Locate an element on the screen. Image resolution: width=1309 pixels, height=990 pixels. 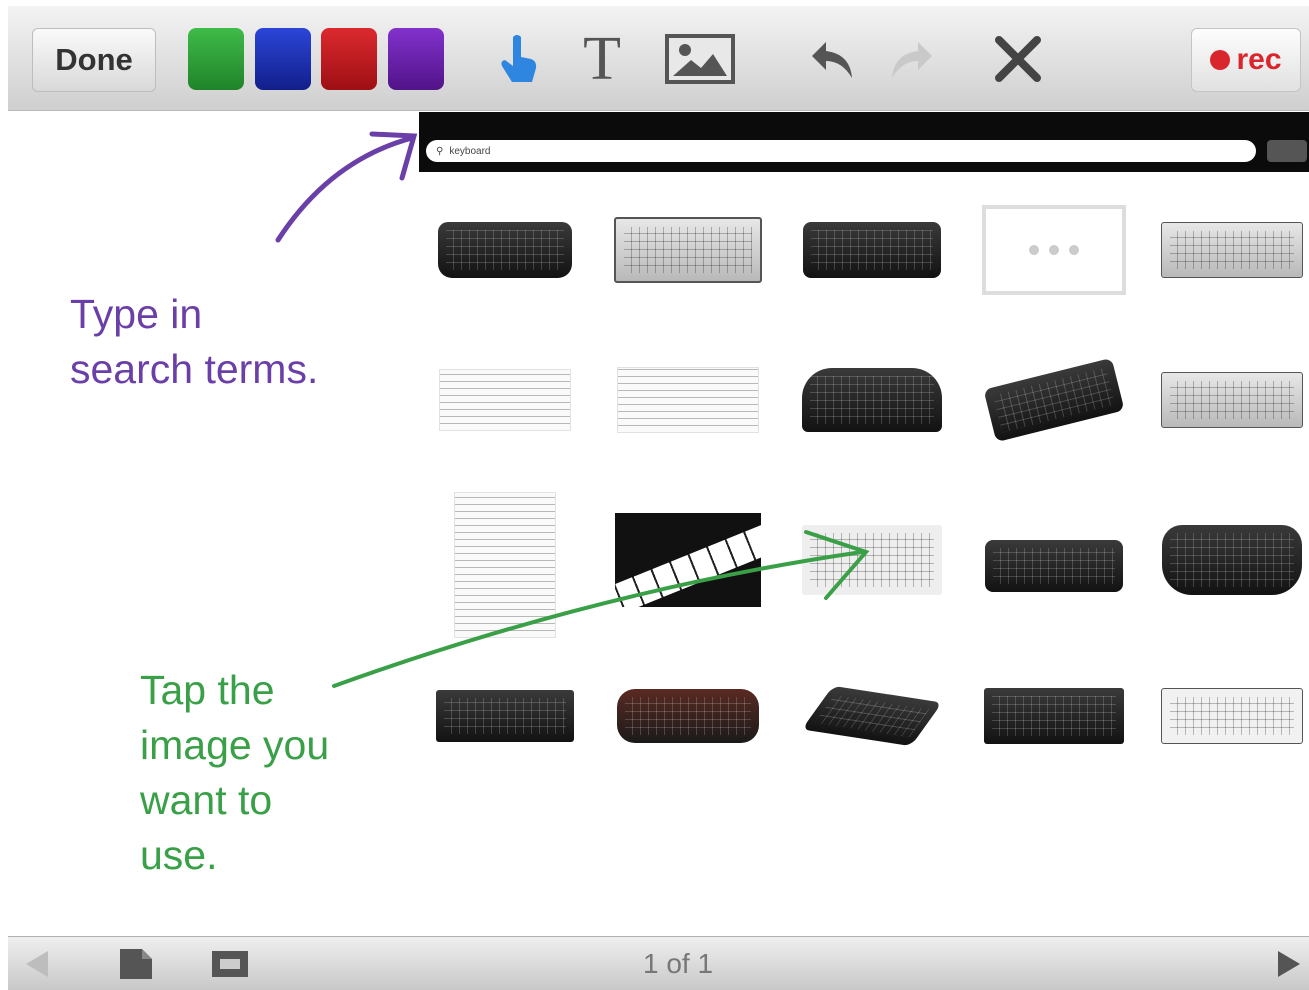
purple-arrow is located at coordinates (346, 187).